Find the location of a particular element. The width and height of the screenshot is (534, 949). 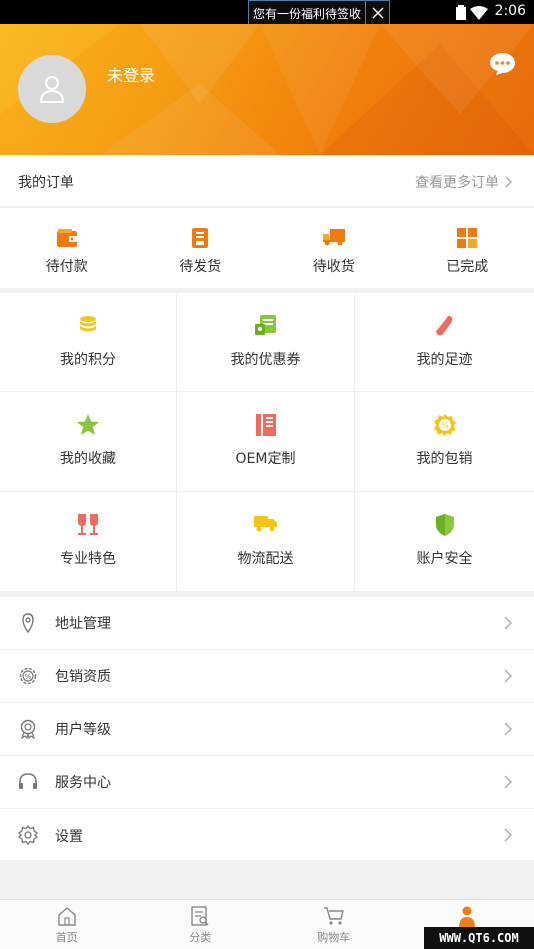

grid-item-label: OEM定制 is located at coordinates (265, 459).